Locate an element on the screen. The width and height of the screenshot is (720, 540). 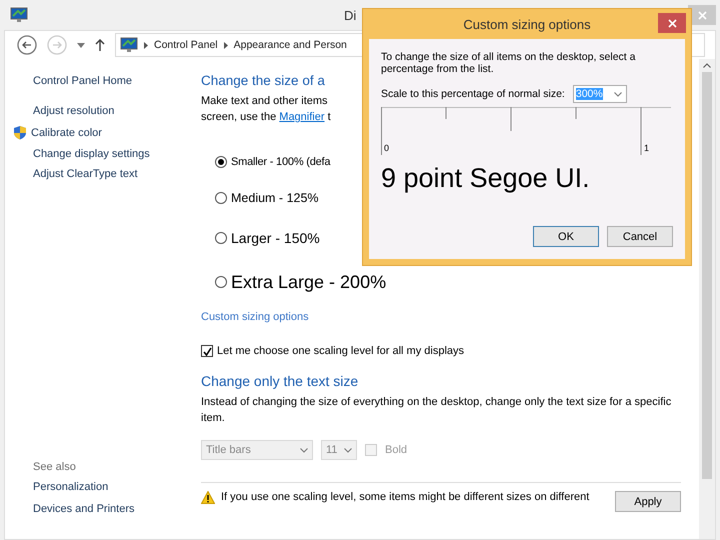
intro-text: screen, use the Magnifier t is located at coordinates (266, 117).